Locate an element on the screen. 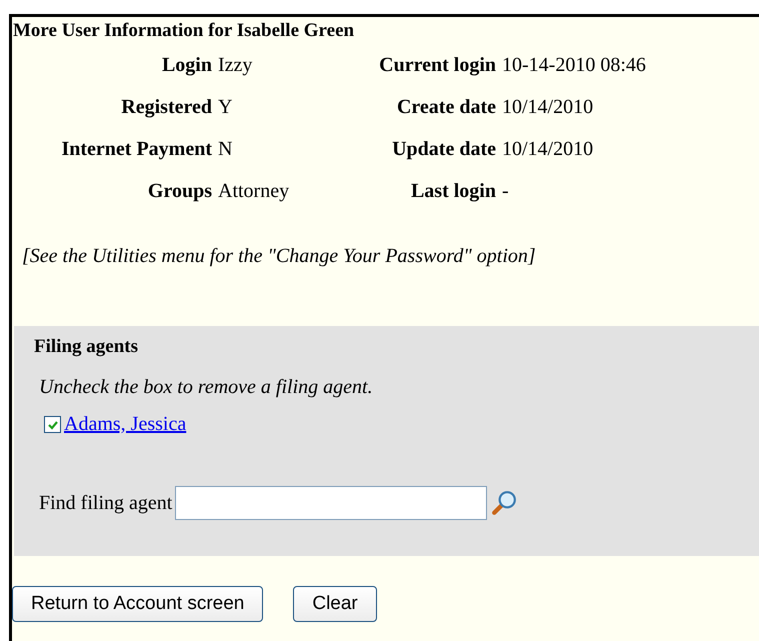 The image size is (759, 641). field-value: Attorney is located at coordinates (254, 191).